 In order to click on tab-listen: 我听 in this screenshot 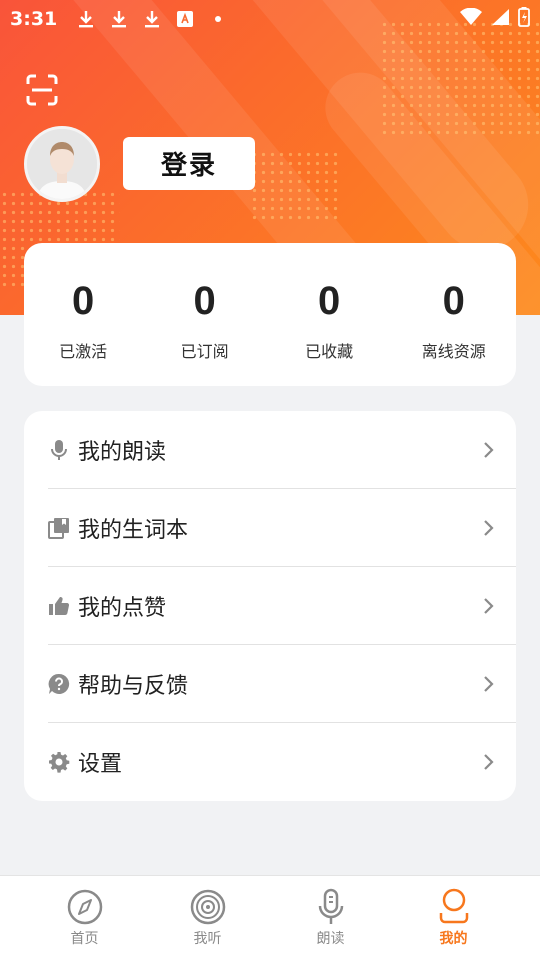, I will do `click(207, 918)`.